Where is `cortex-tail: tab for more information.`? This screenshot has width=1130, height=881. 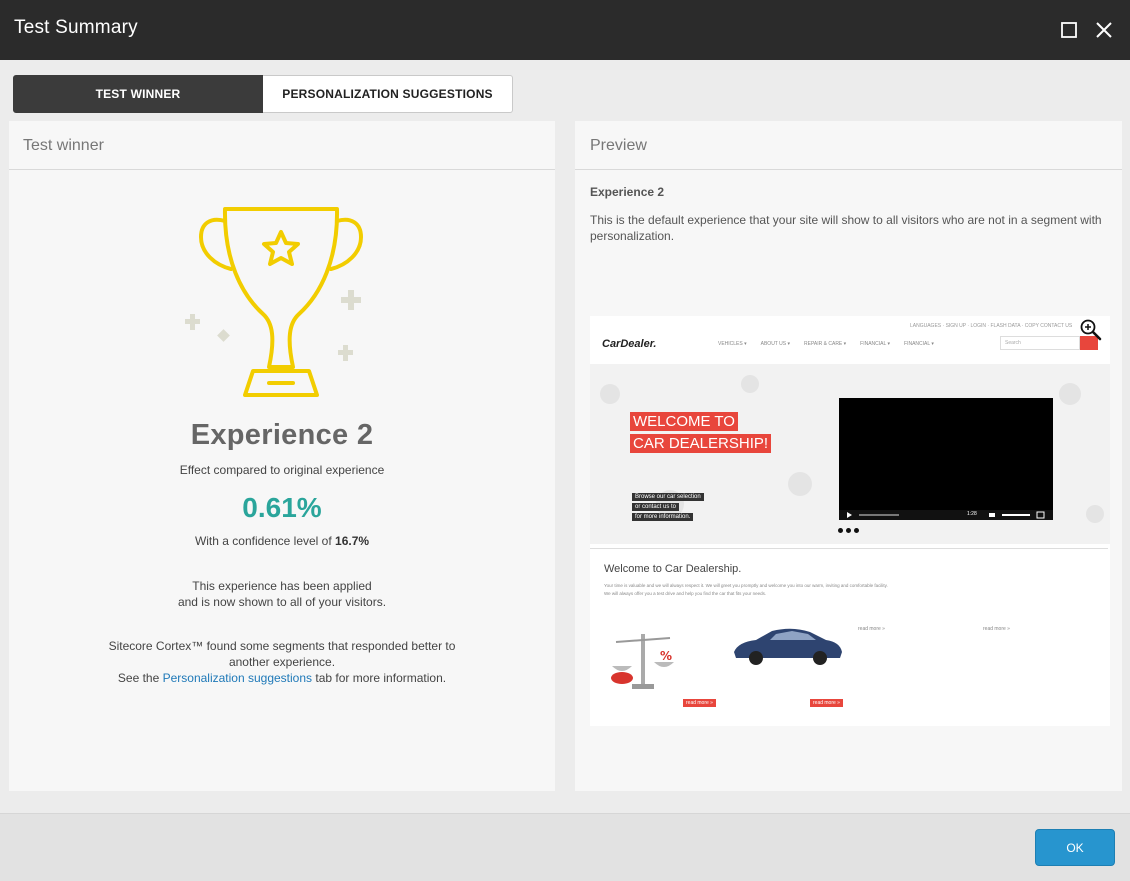 cortex-tail: tab for more information. is located at coordinates (379, 678).